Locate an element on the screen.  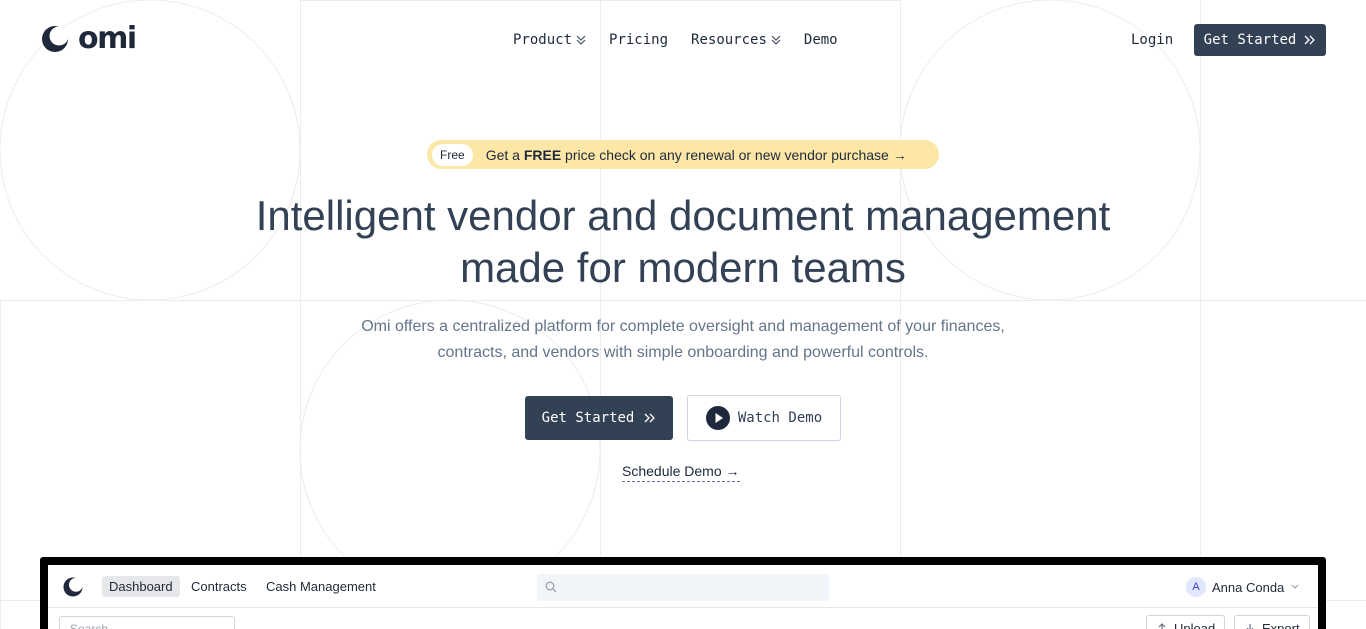
hero-get-started-button: Get Started is located at coordinates (599, 418).